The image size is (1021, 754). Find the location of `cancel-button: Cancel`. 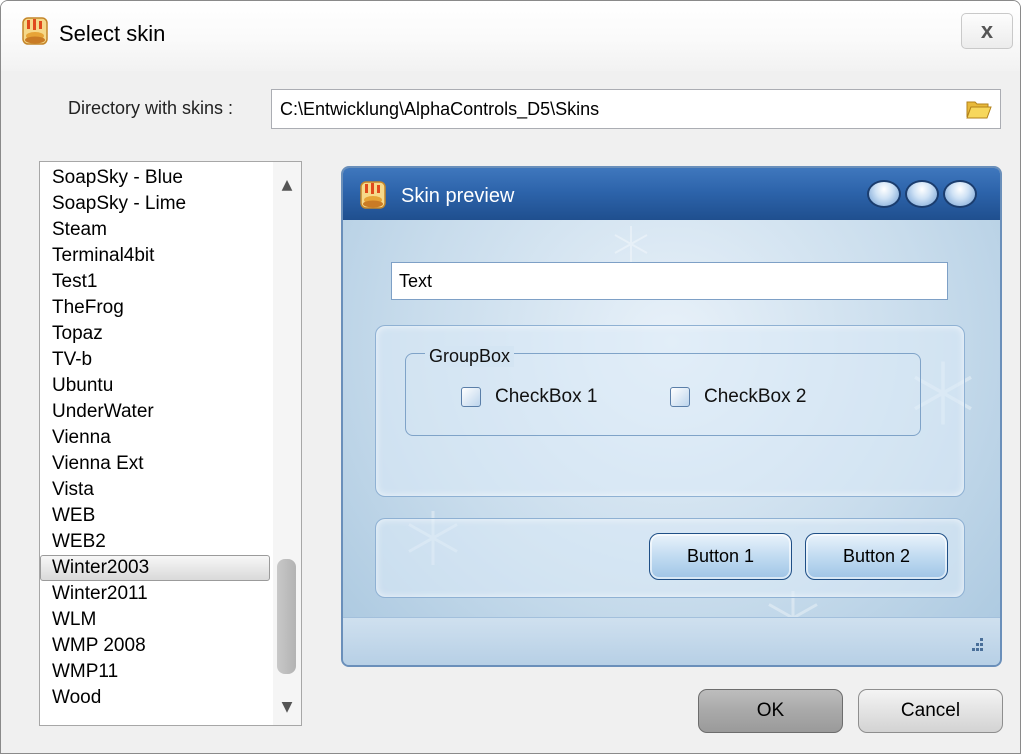

cancel-button: Cancel is located at coordinates (930, 711).